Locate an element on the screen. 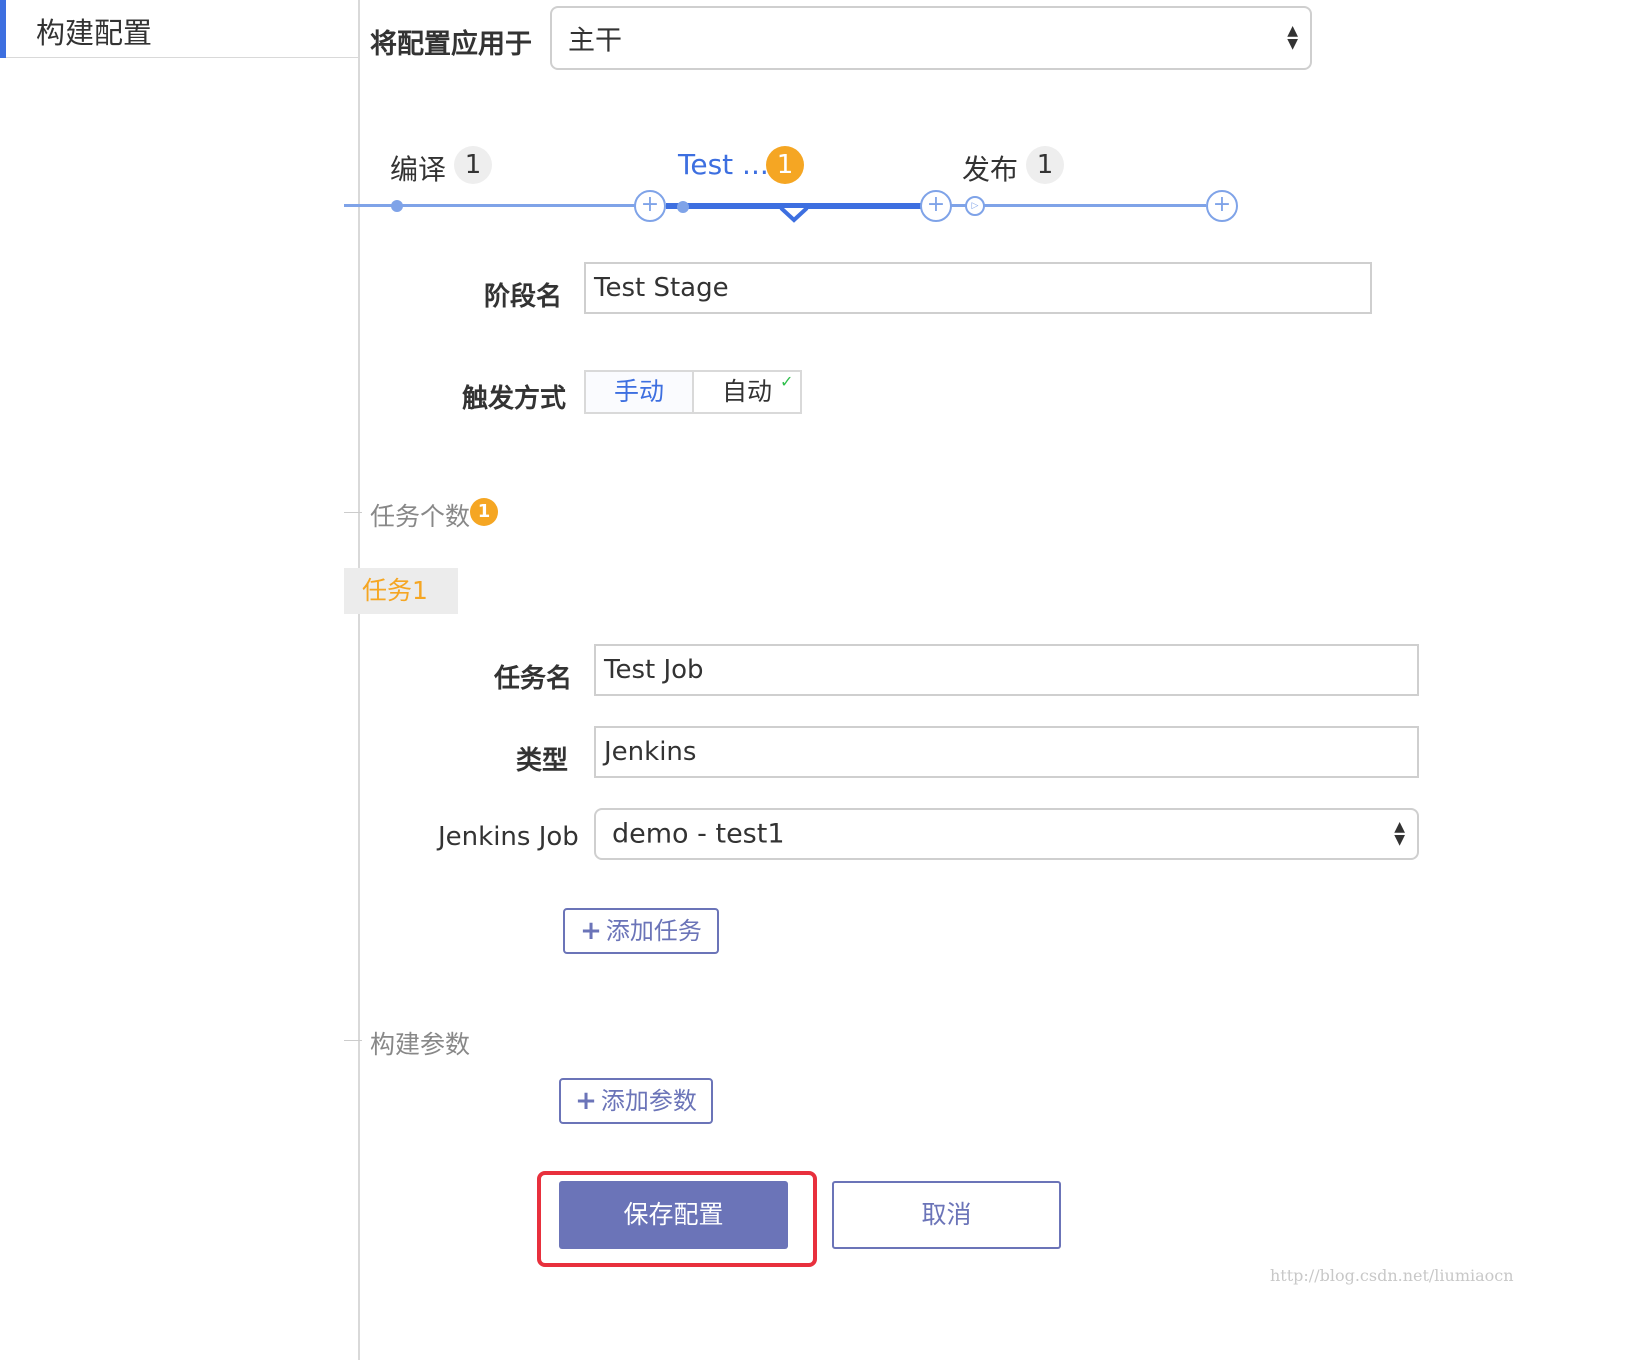 The image size is (1644, 1360). task-name-label: 任务名 is located at coordinates (533, 679).